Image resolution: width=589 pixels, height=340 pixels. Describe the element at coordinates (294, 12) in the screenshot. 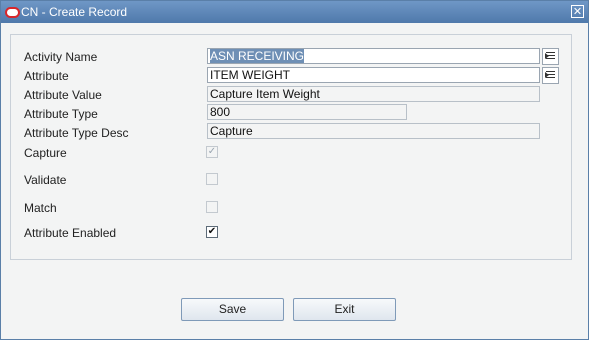

I see `title-bar: CN - Create Record ✕` at that location.